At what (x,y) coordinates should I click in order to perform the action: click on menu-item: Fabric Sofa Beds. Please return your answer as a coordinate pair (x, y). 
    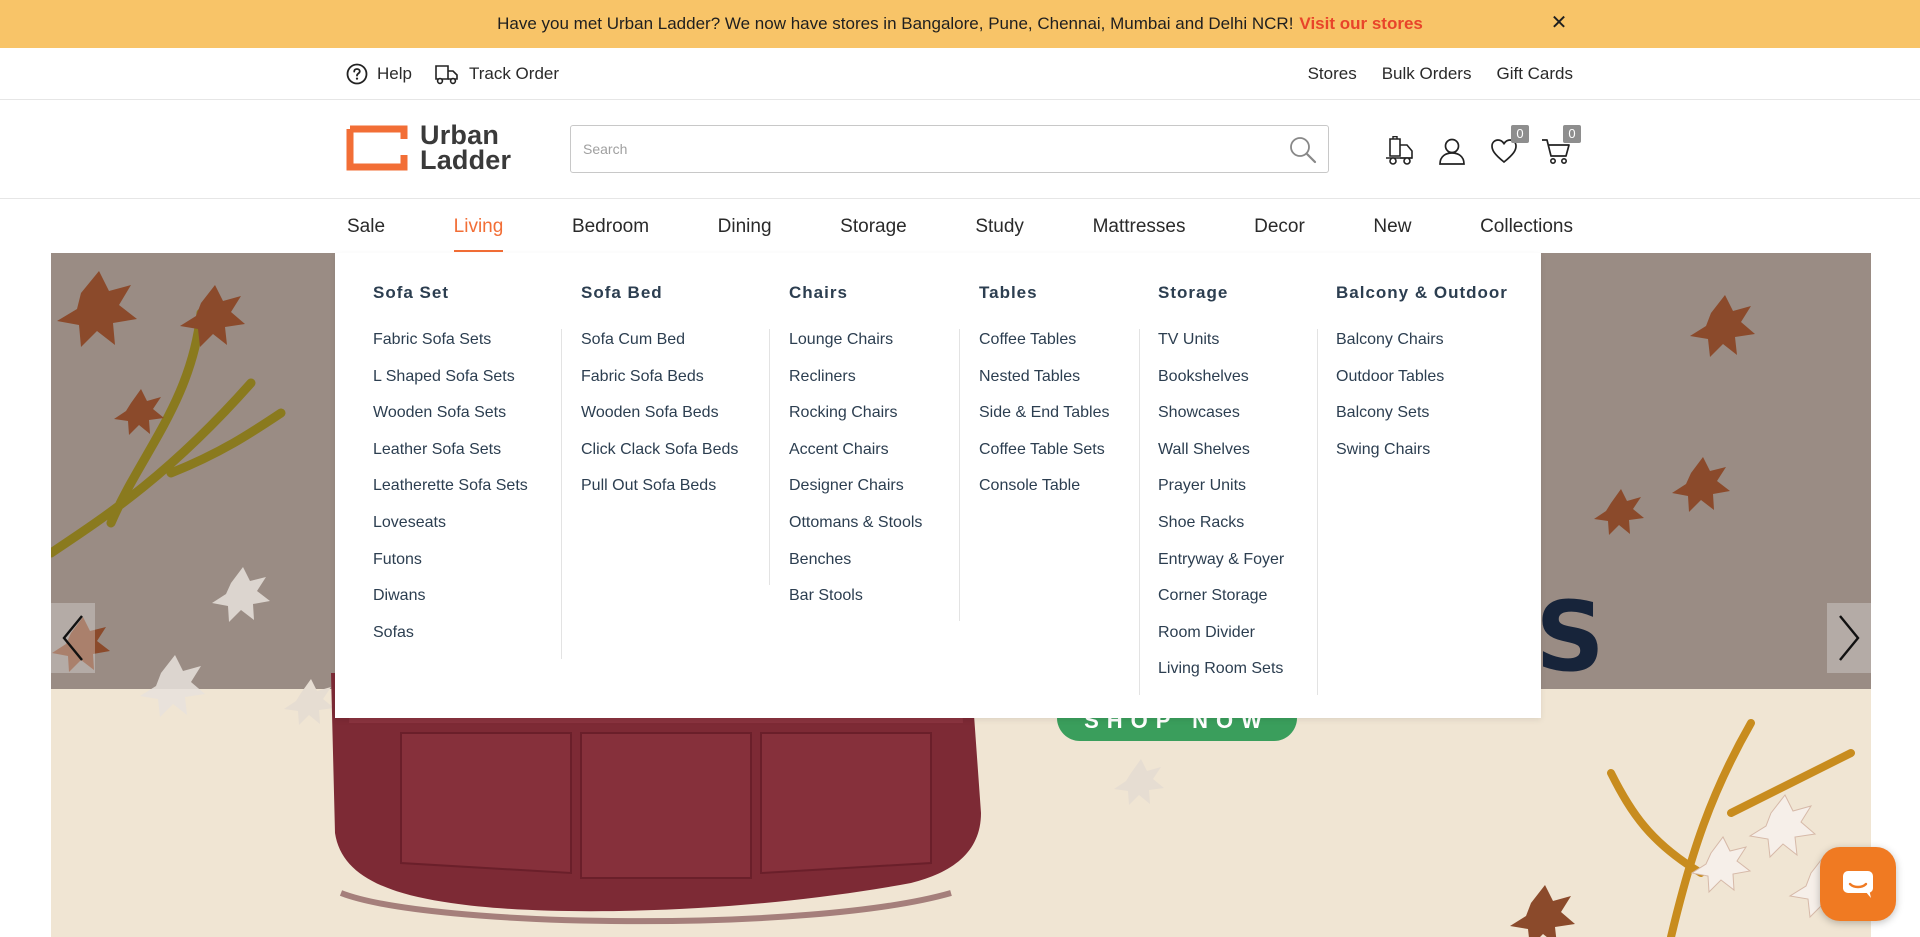
    Looking at the image, I should click on (659, 384).